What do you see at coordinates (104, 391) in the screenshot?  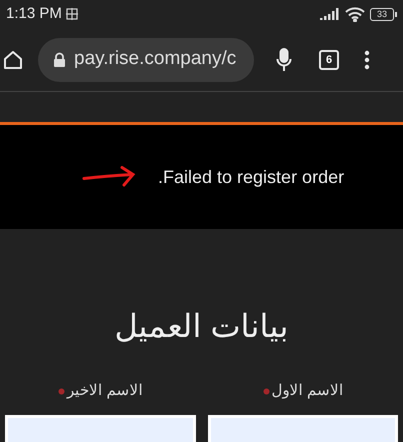 I see `field-label: الاسم الاخير` at bounding box center [104, 391].